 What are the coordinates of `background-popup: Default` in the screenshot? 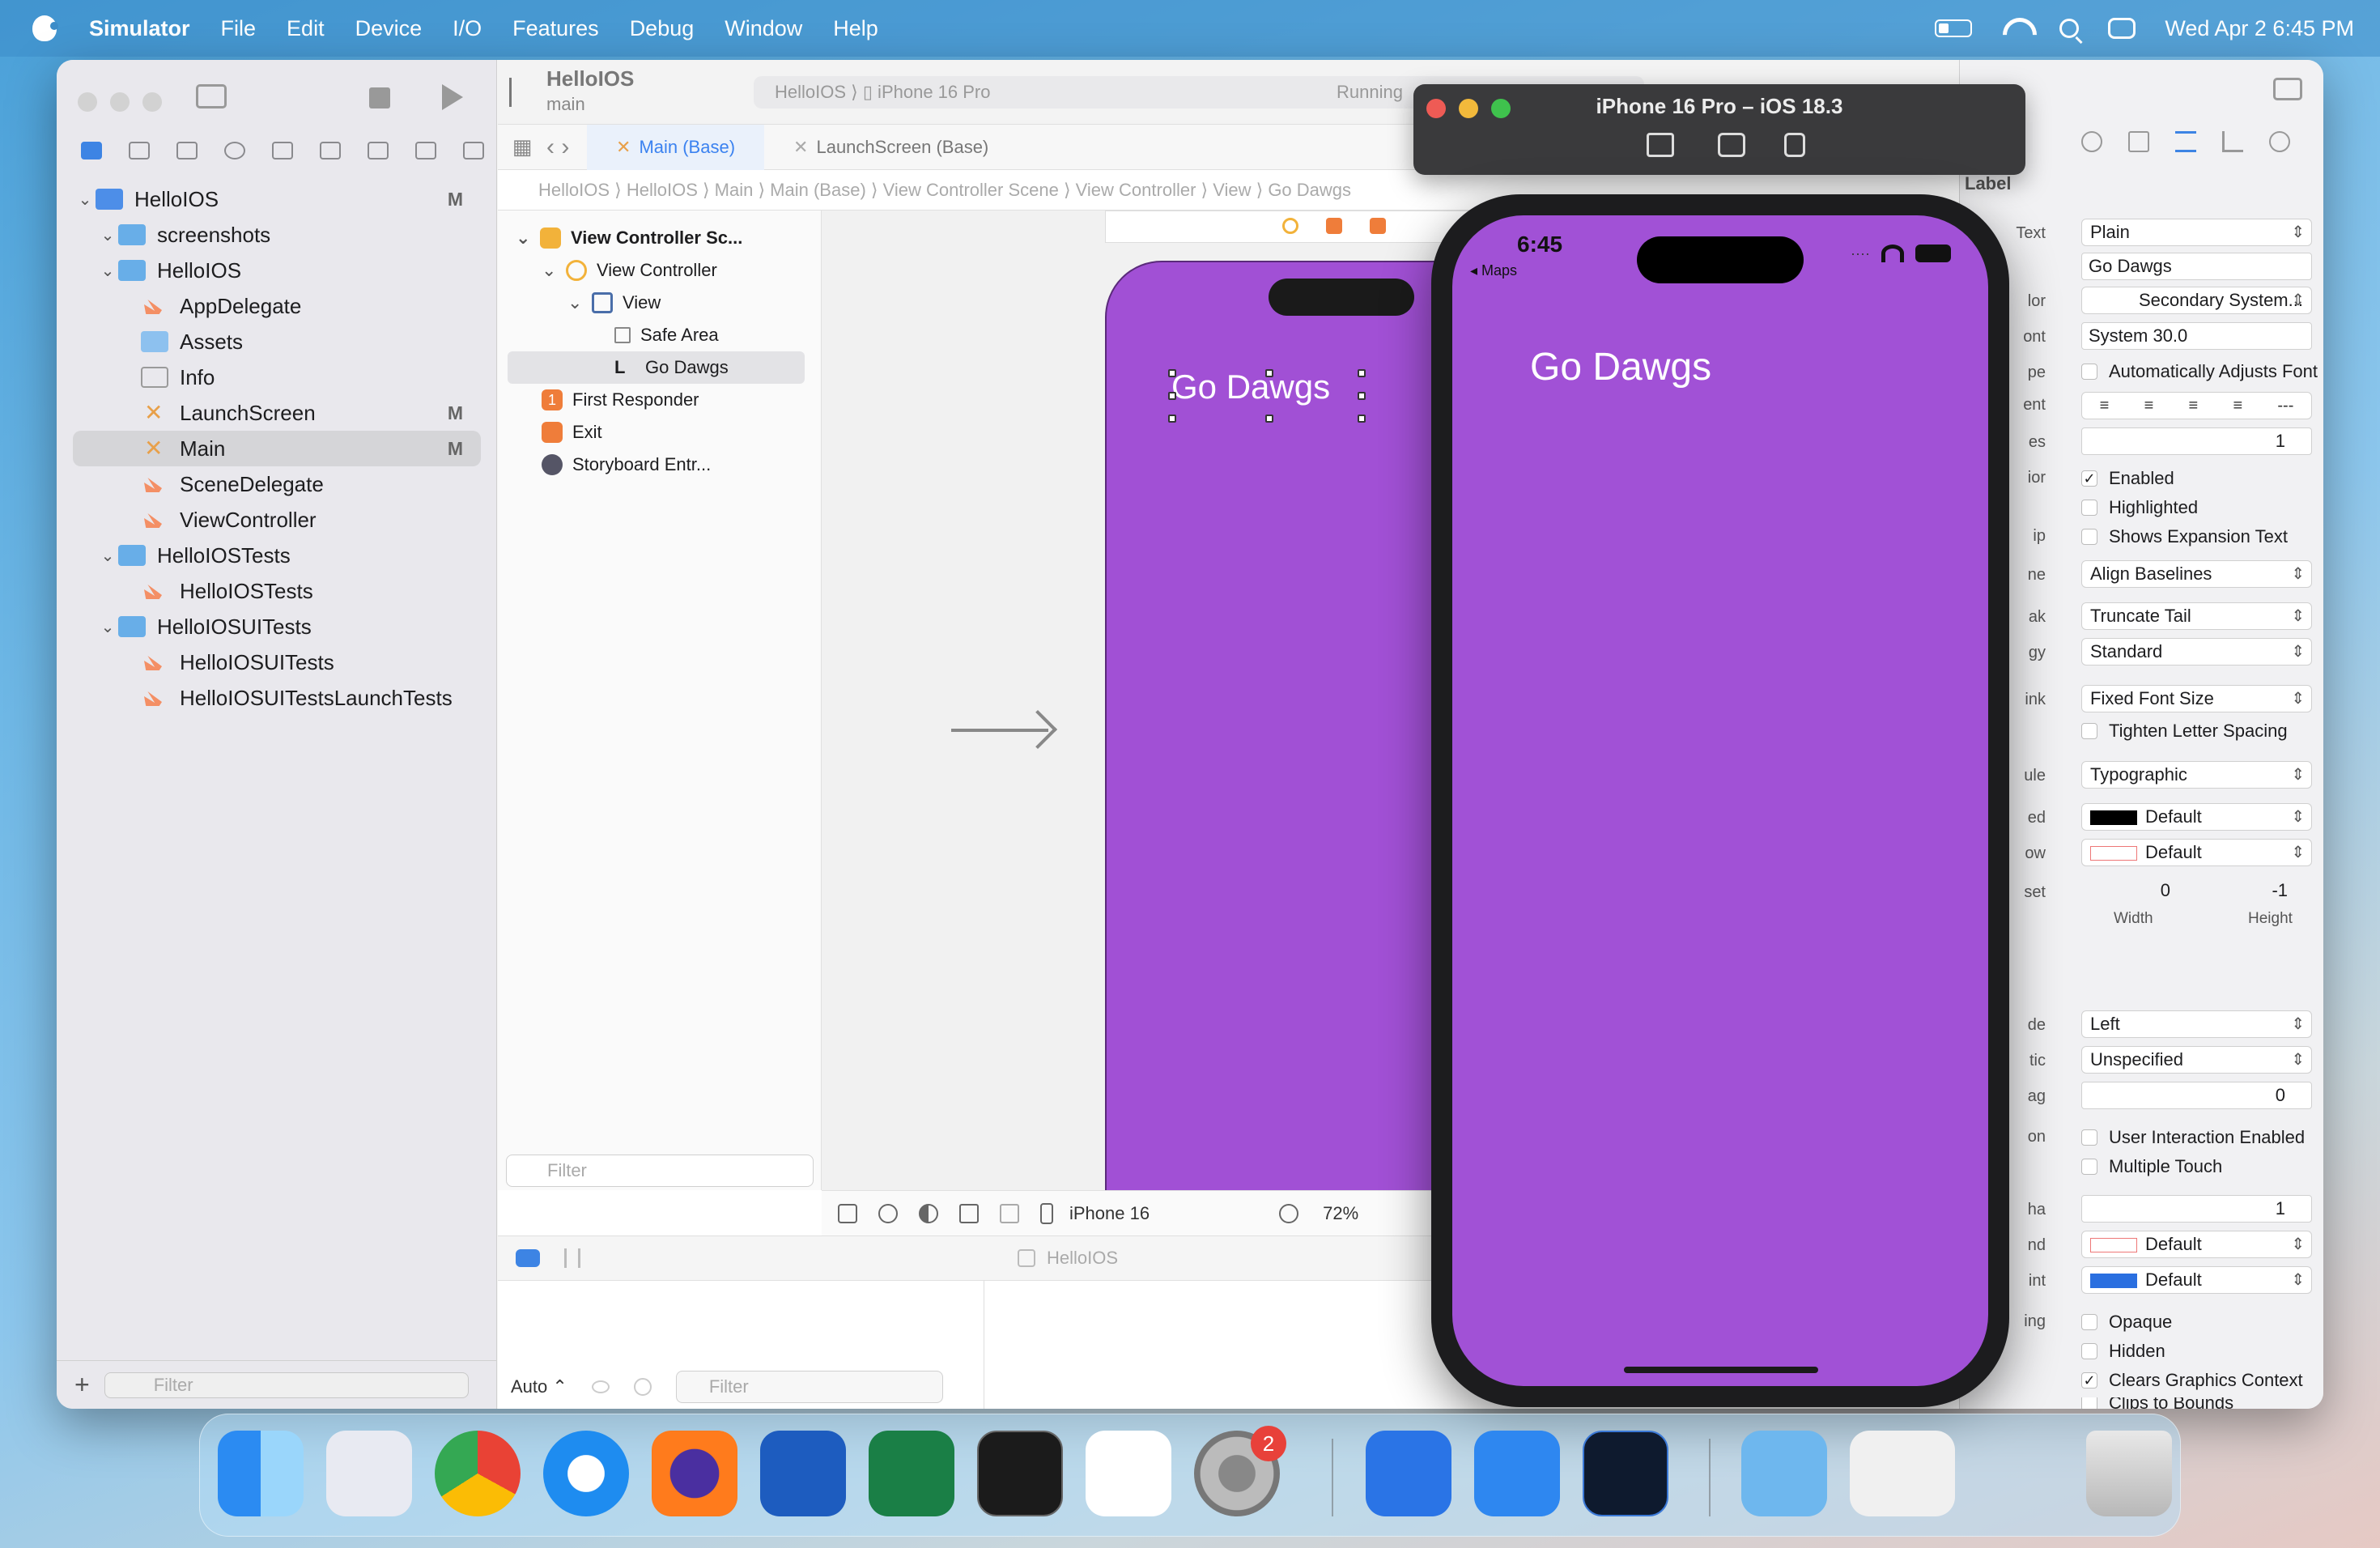 It's located at (2196, 1244).